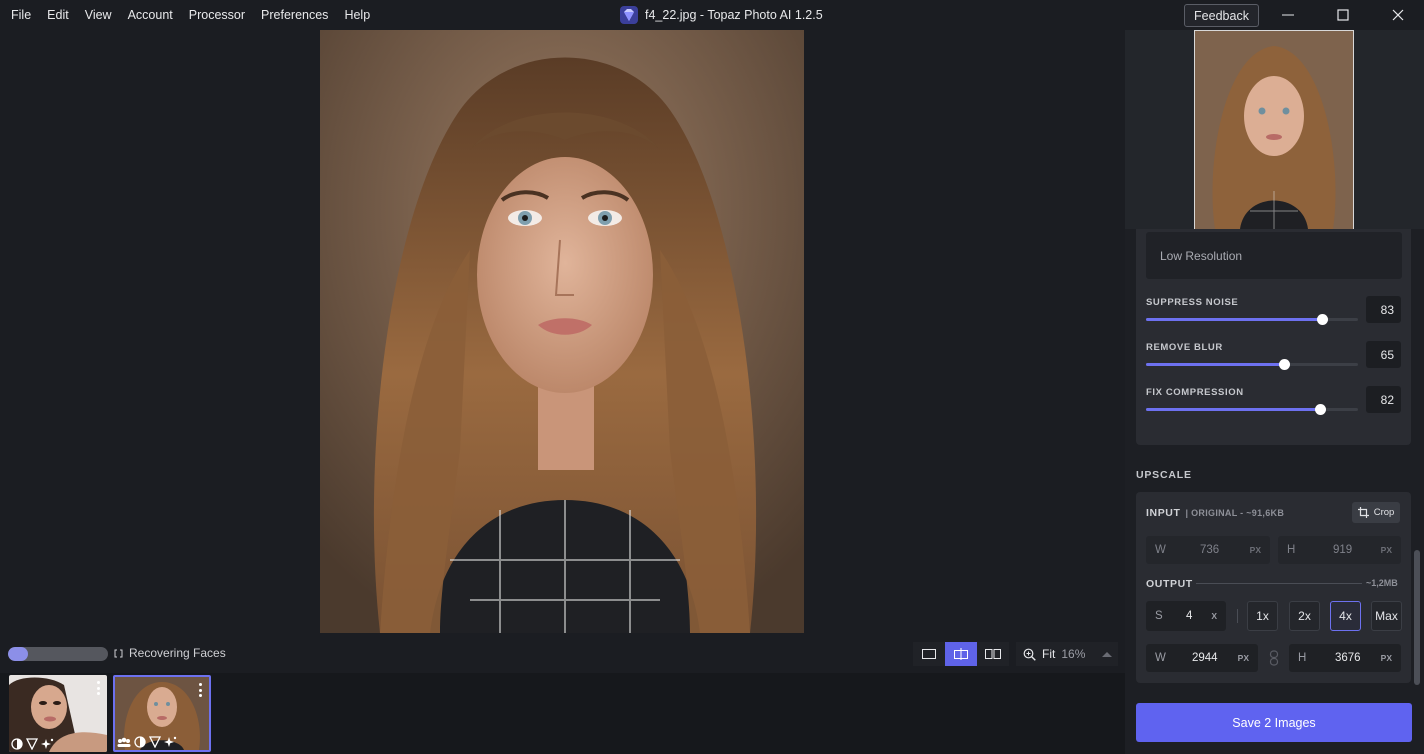 This screenshot has height=754, width=1424. I want to click on input-width-field: W 736 PX, so click(1208, 550).